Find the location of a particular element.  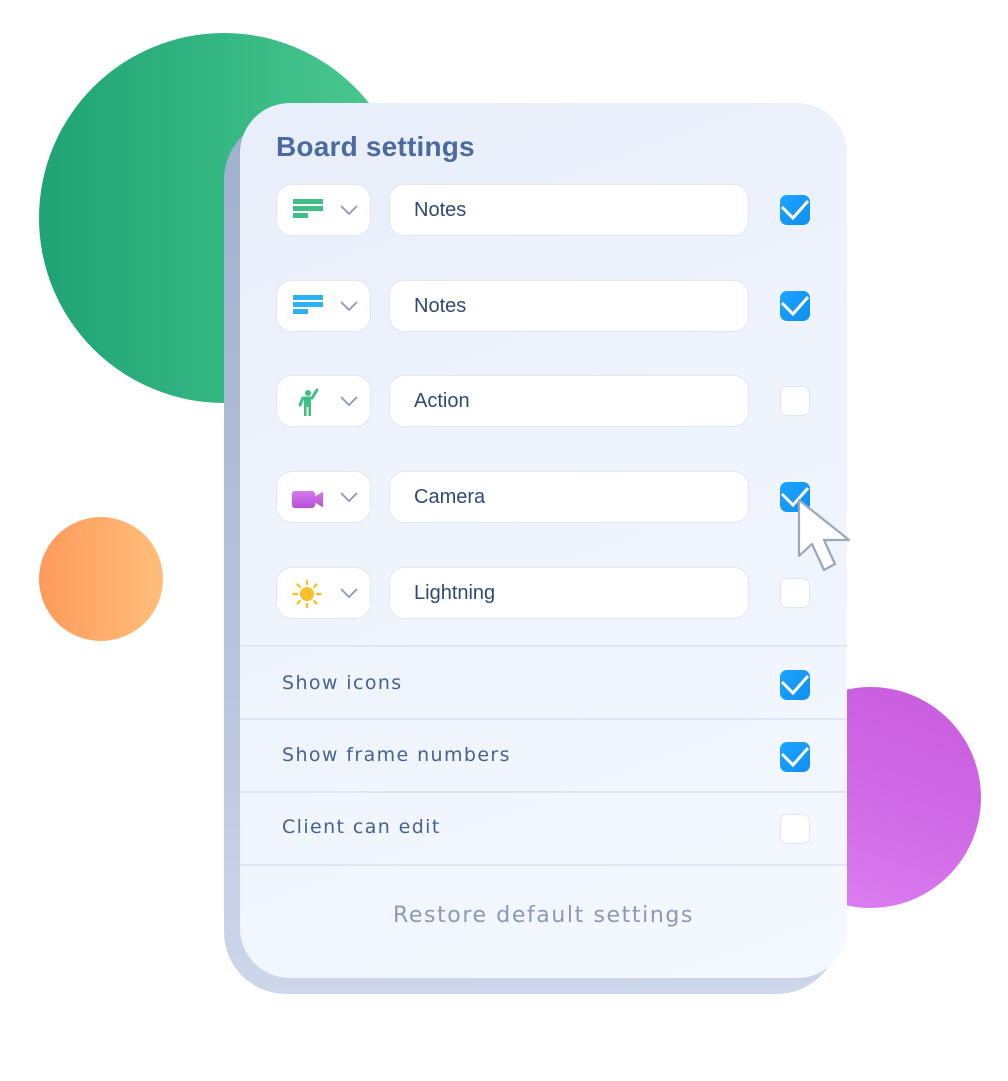

setting-row: Camera is located at coordinates (546, 497).